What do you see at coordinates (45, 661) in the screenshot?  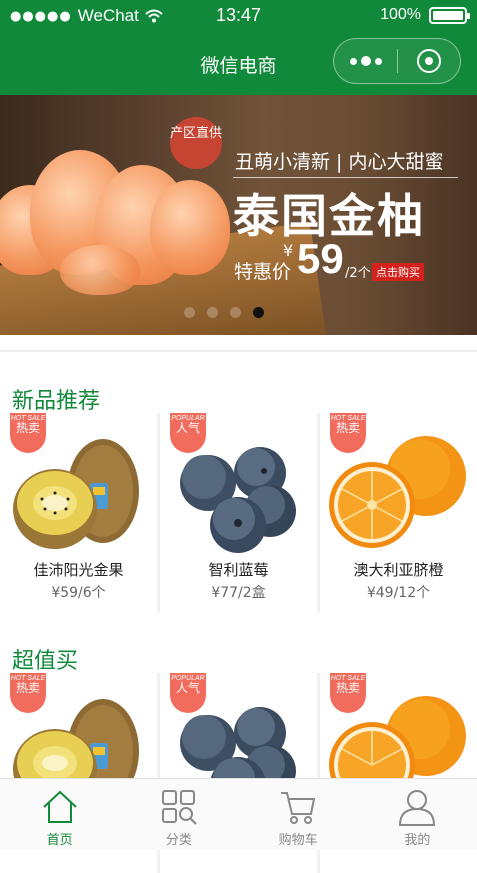 I see `section-title-value: 超值买` at bounding box center [45, 661].